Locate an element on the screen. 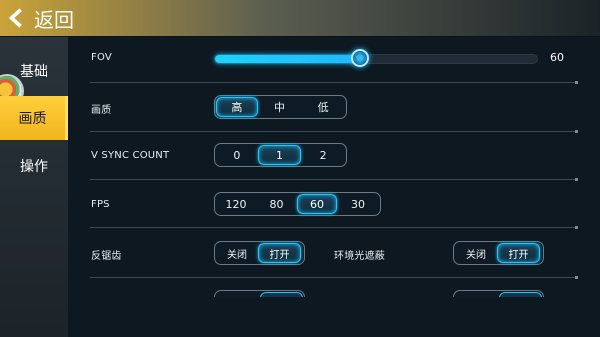 This screenshot has height=337, width=600. antialias-label: 反锯齿 is located at coordinates (106, 256).